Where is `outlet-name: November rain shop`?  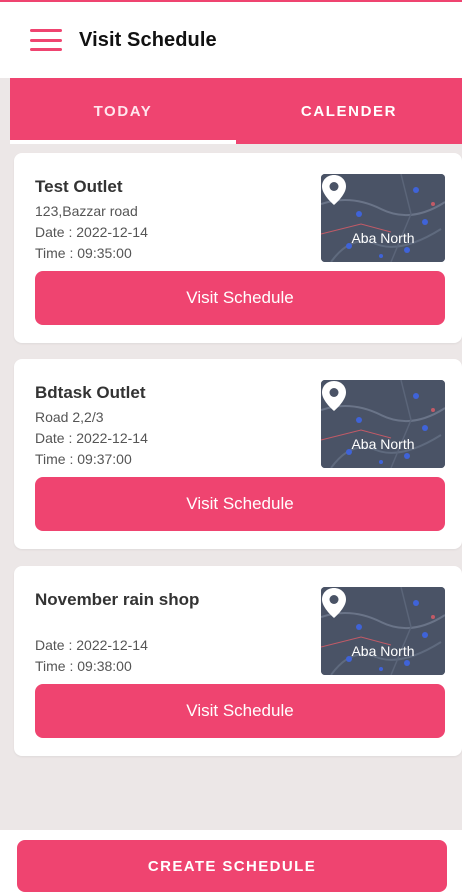 outlet-name: November rain shop is located at coordinates (117, 599).